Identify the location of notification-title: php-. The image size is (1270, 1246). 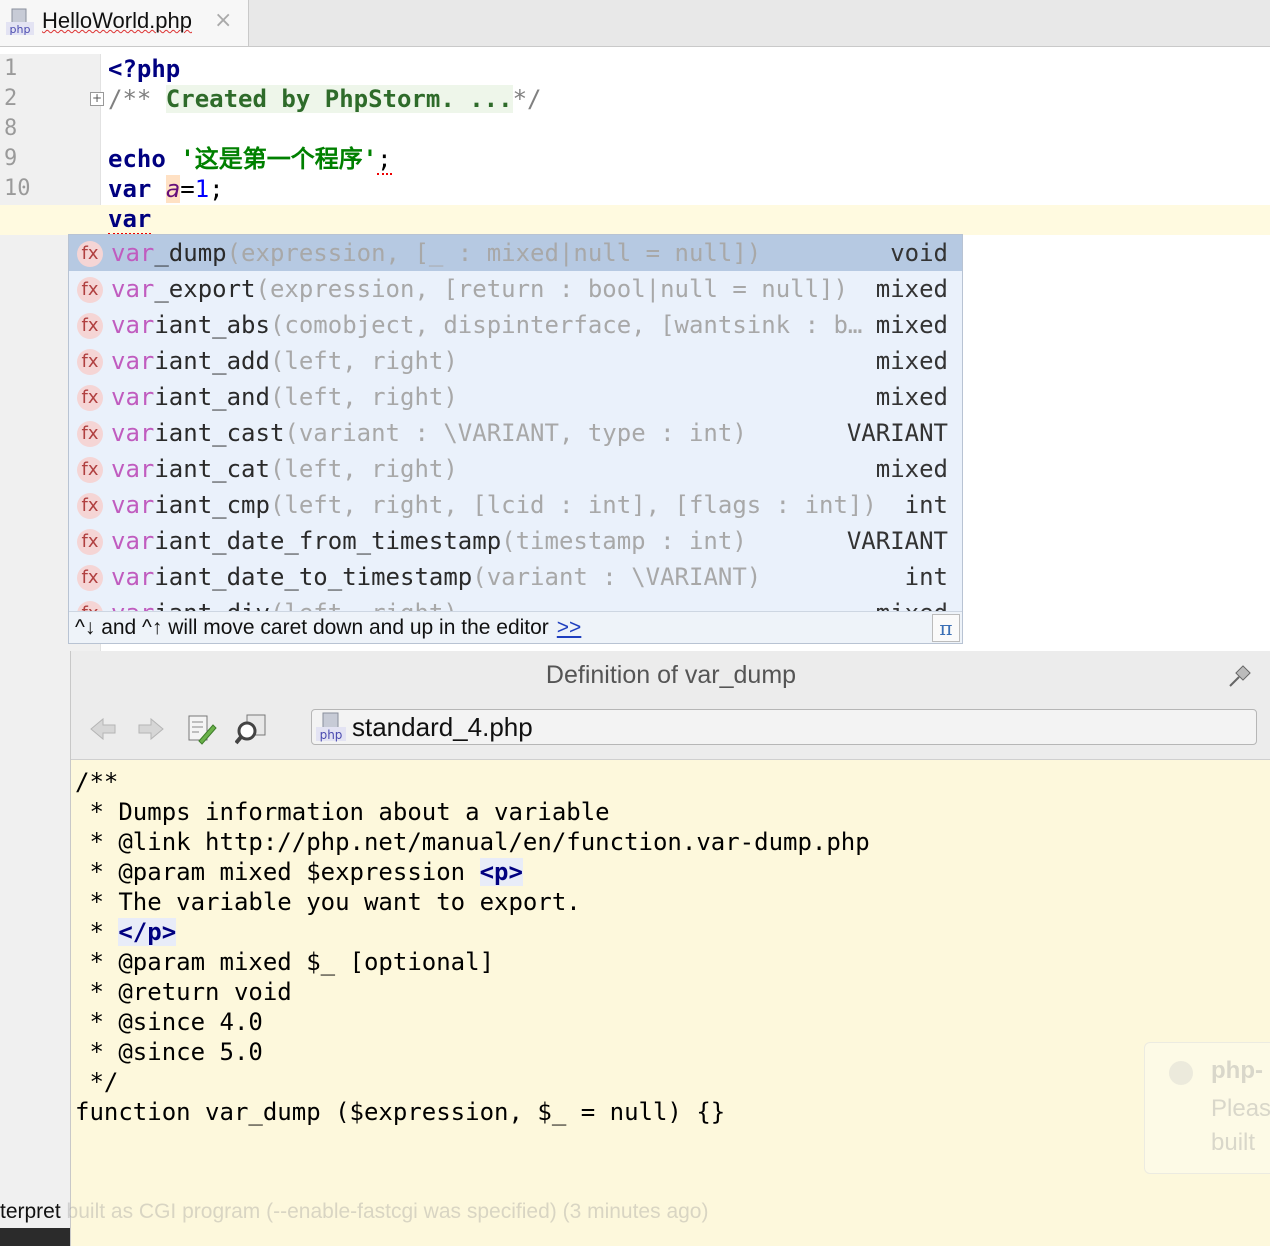
(1237, 1070).